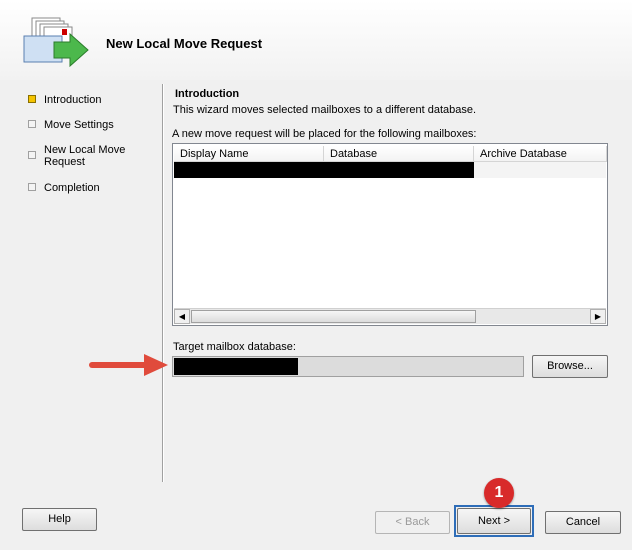  Describe the element at coordinates (163, 283) in the screenshot. I see `vertical-divider` at that location.